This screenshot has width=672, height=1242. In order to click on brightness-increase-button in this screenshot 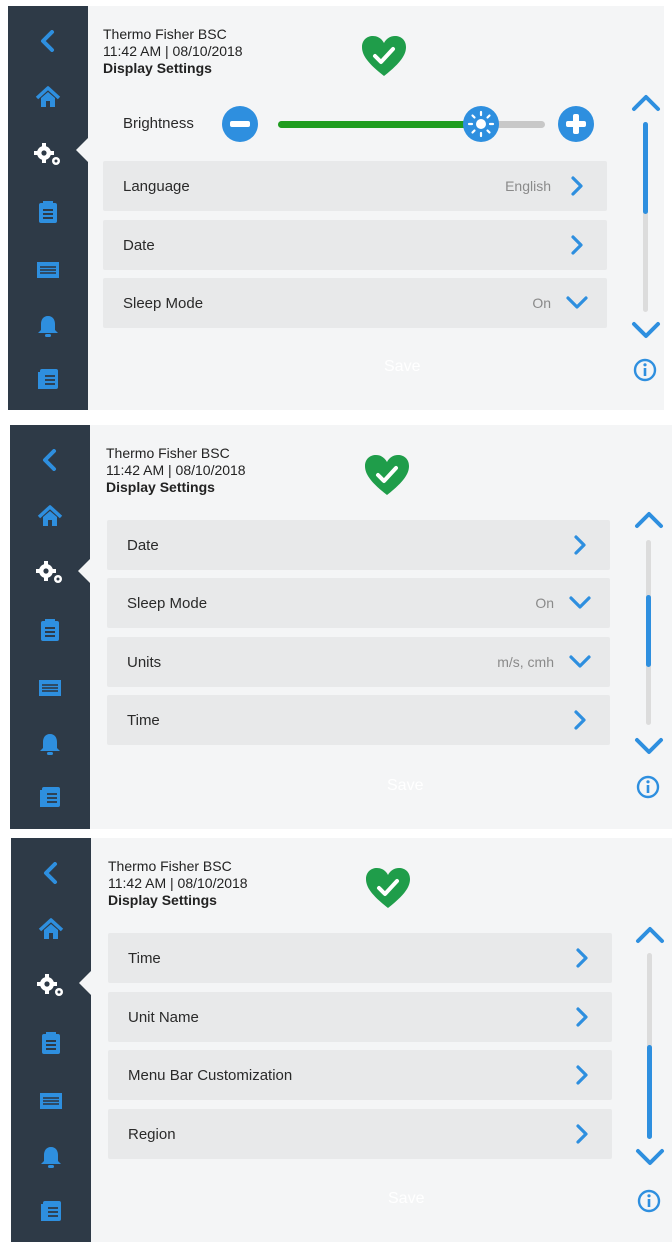, I will do `click(576, 124)`.